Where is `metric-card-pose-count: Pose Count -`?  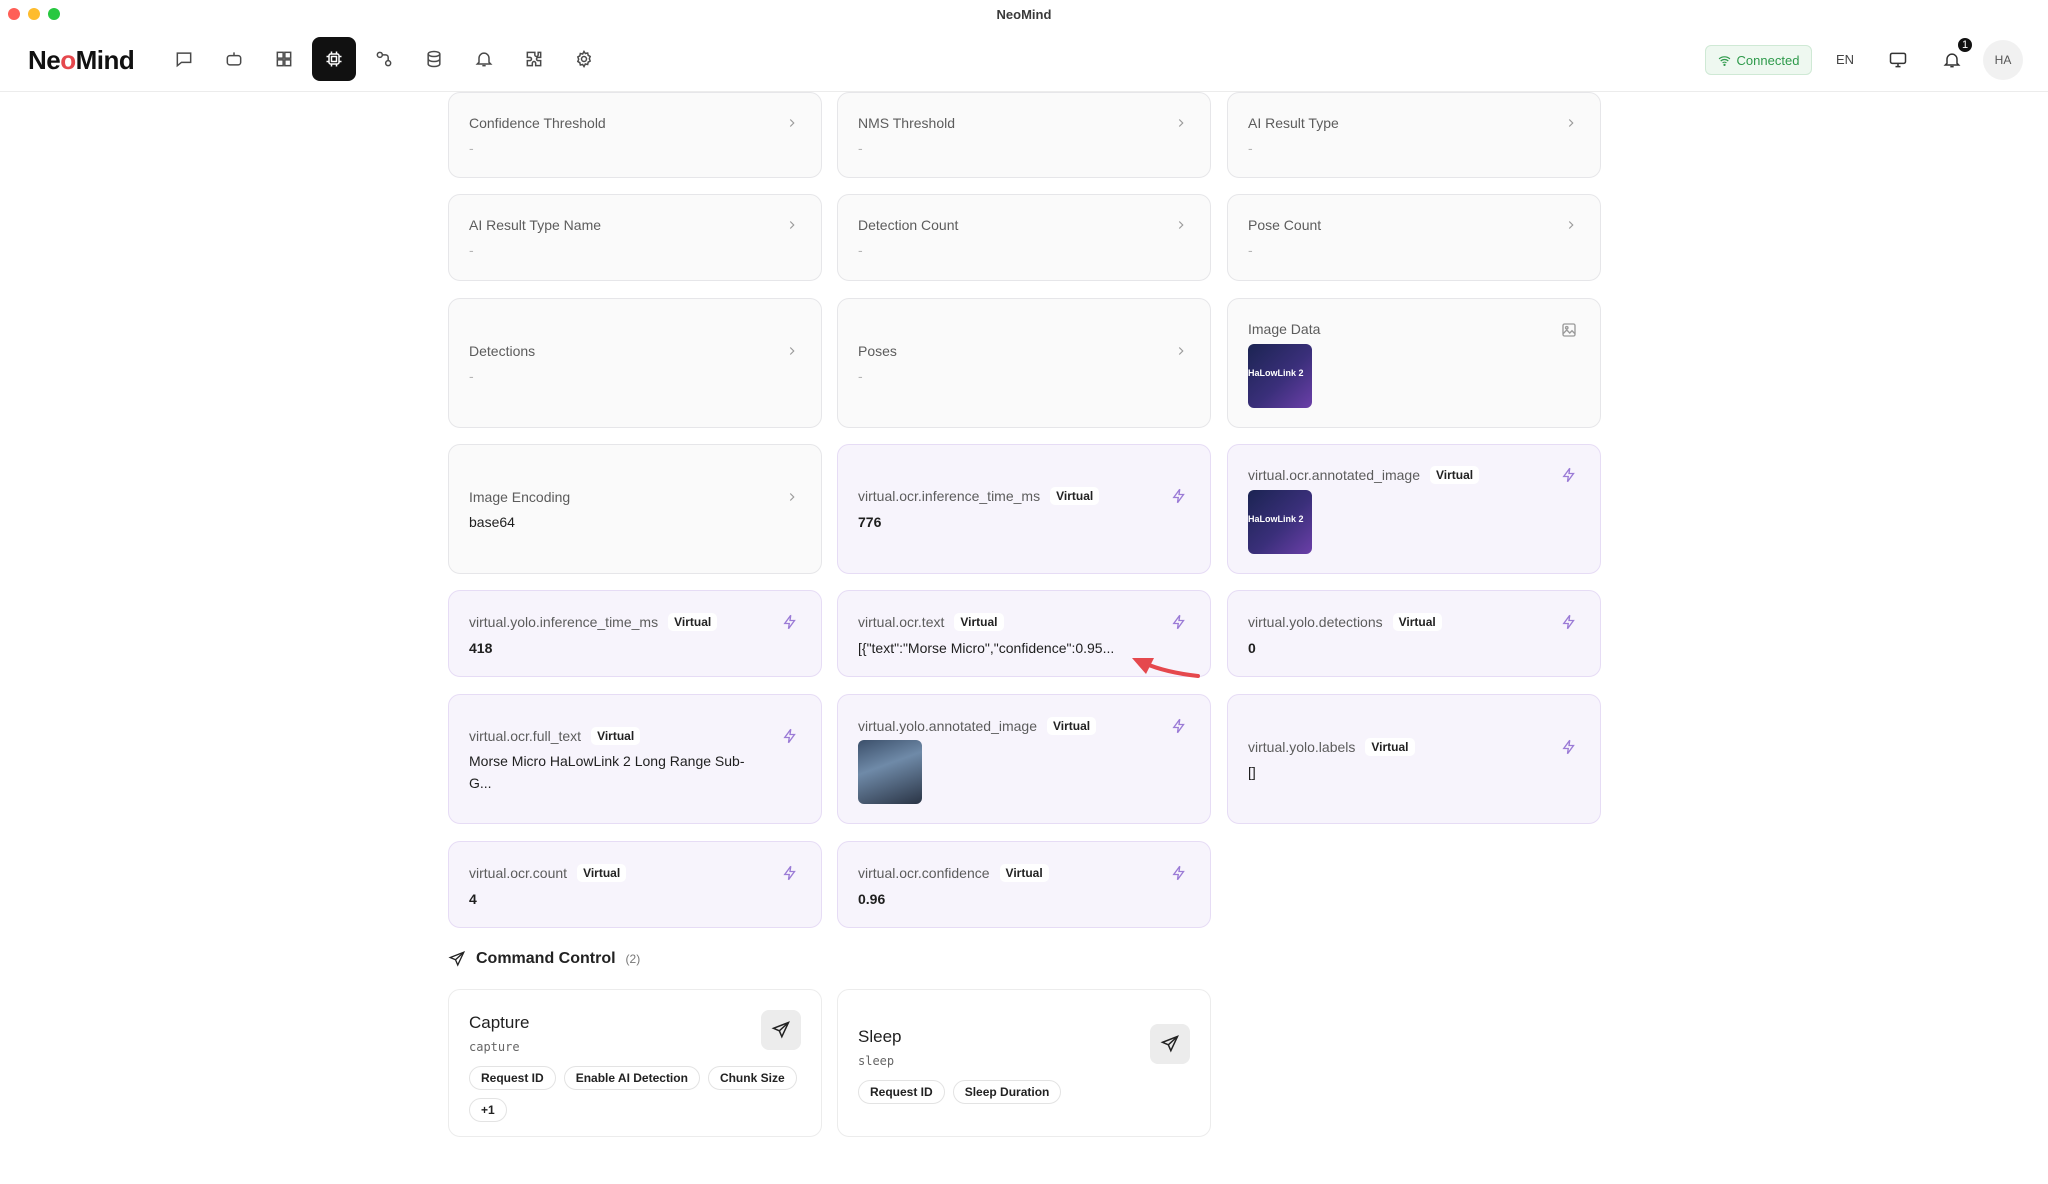 metric-card-pose-count: Pose Count - is located at coordinates (1414, 237).